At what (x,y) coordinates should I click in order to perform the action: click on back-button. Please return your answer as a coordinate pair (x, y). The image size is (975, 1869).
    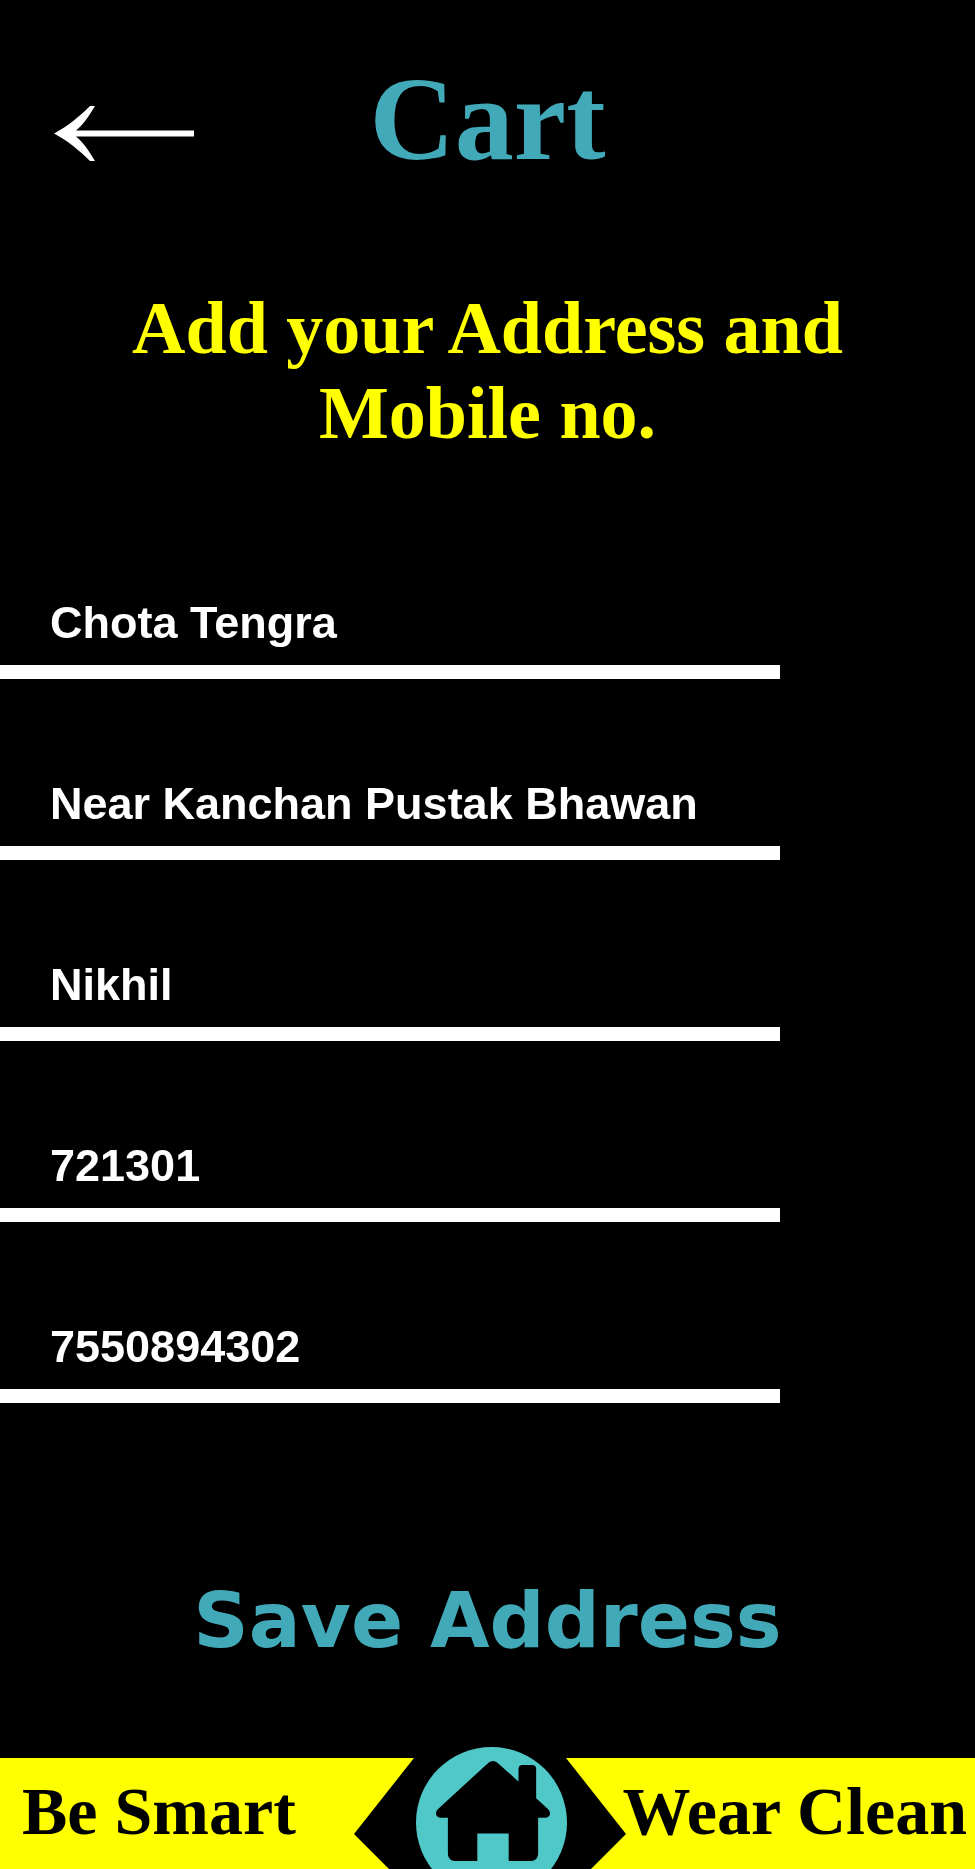
    Looking at the image, I should click on (124, 133).